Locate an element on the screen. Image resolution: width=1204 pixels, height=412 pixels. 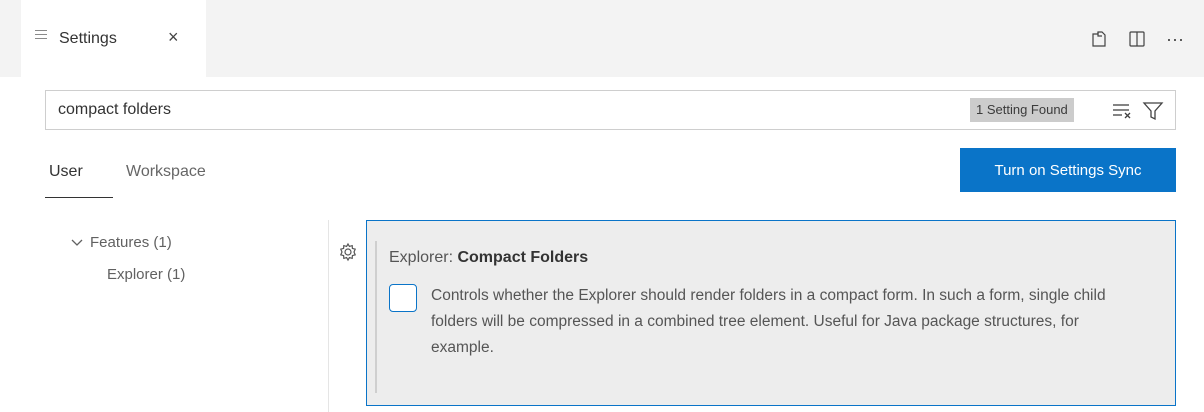
clear-filter-icon is located at coordinates (1122, 111).